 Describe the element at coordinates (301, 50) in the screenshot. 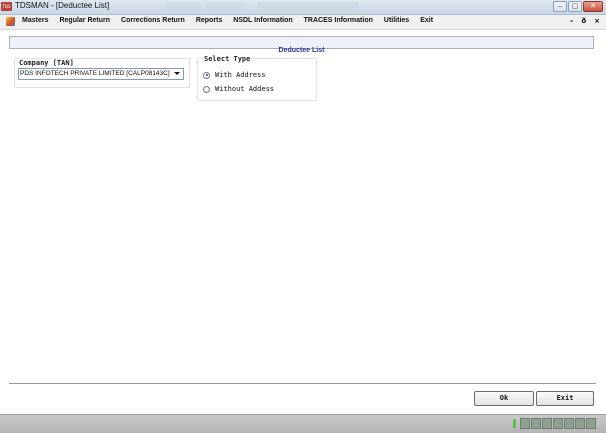

I see `form-title: Deductee List` at that location.